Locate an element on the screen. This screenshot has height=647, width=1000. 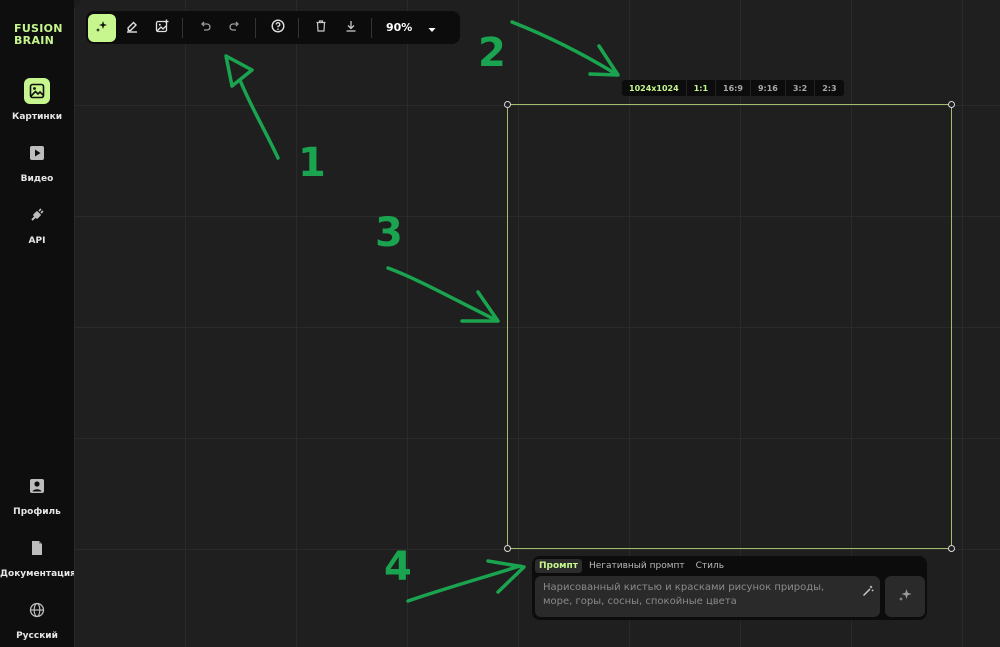
undo-button is located at coordinates (205, 28).